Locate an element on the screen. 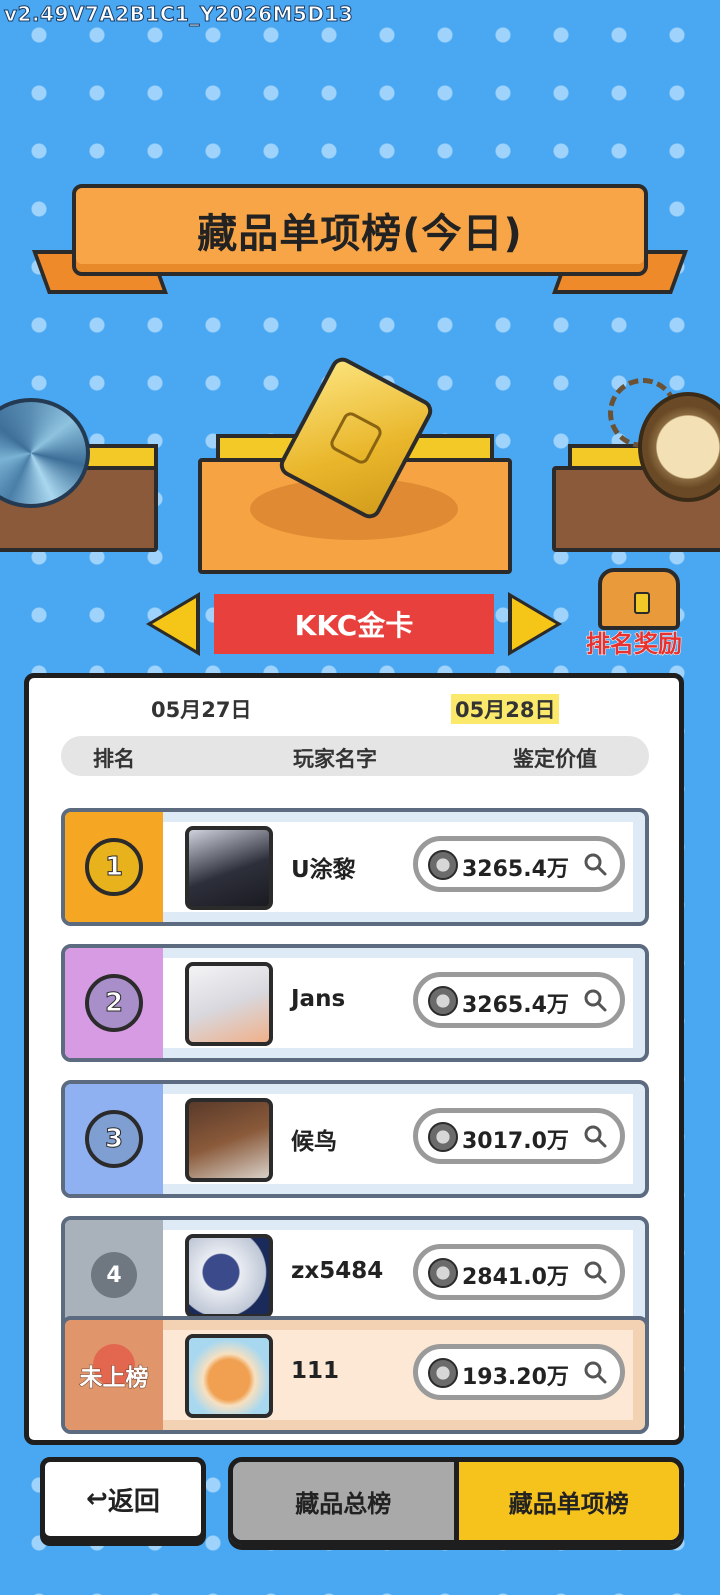 The width and height of the screenshot is (720, 1595). row-content: 候鸟 3017.0万 is located at coordinates (398, 1139).